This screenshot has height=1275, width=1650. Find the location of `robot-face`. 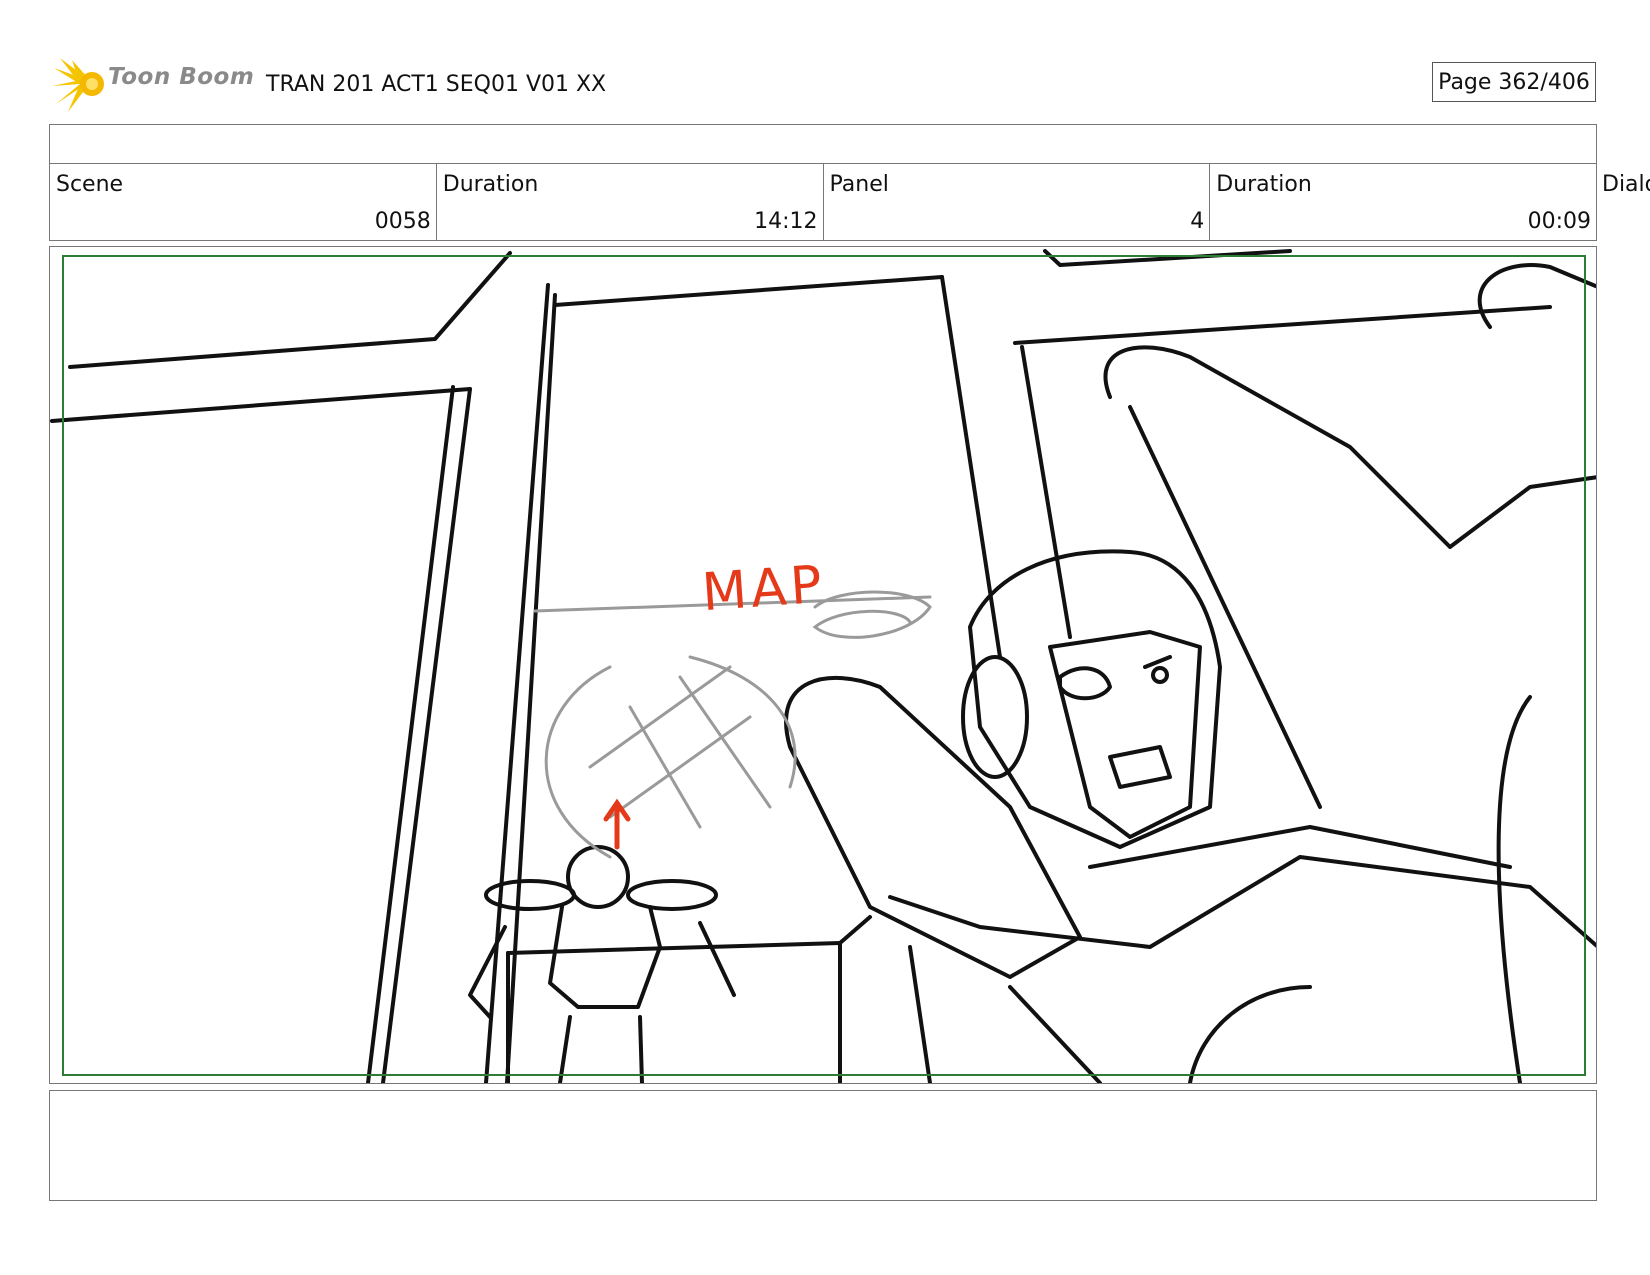

robot-face is located at coordinates (1125, 734).